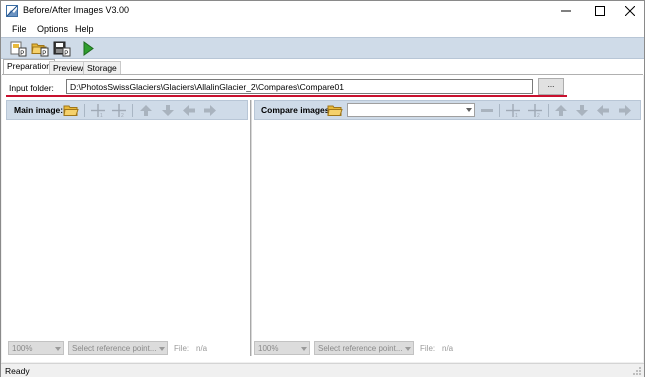  Describe the element at coordinates (22, 348) in the screenshot. I see `main-zoom-value: 100%` at that location.